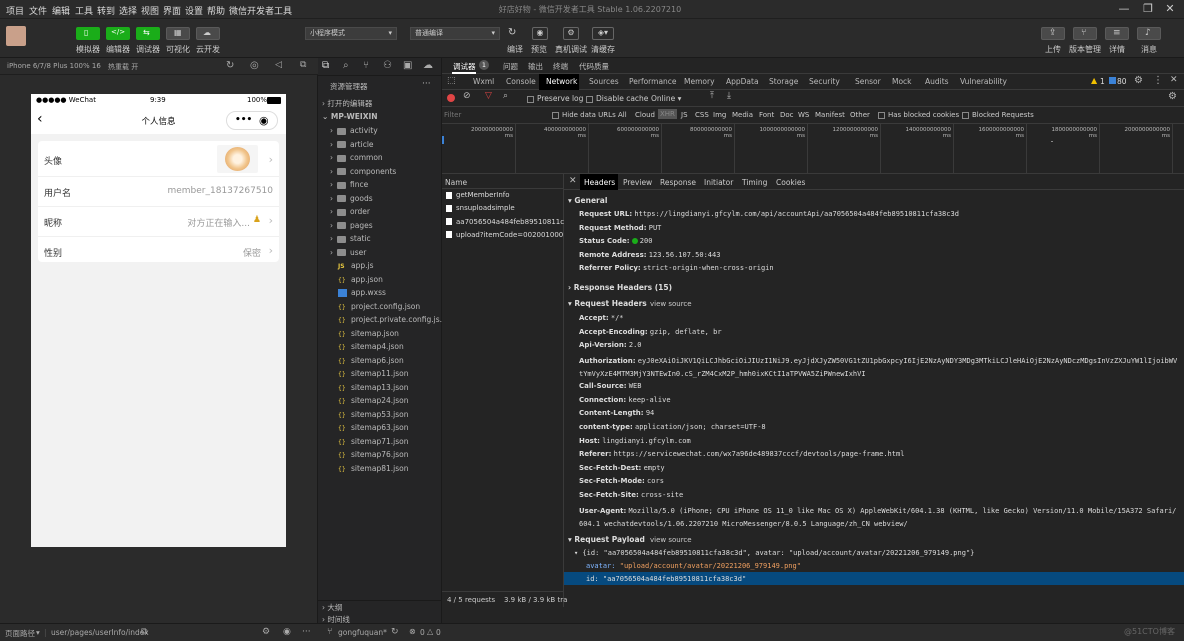 This screenshot has height=641, width=1184. I want to click on close-detail-icon: ✕, so click(573, 181).